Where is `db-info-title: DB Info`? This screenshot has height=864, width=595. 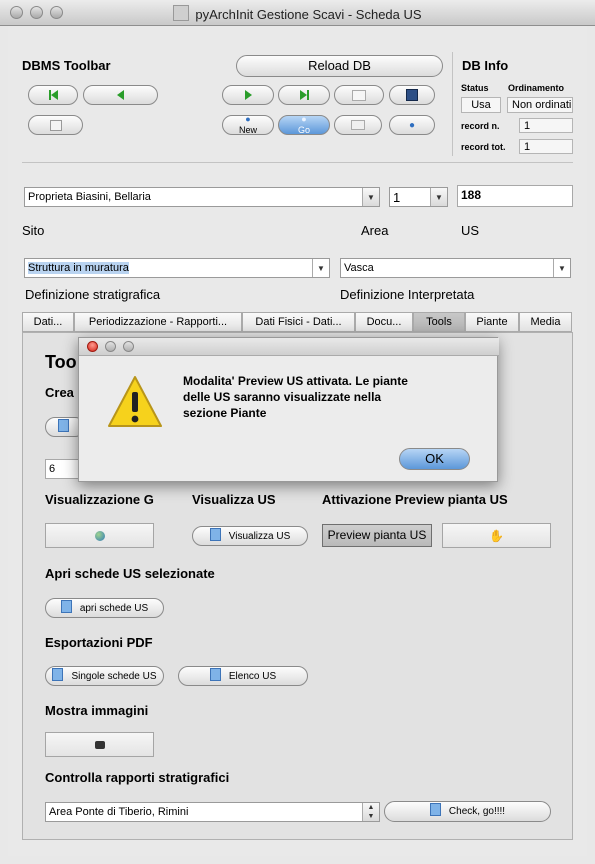
db-info-title: DB Info is located at coordinates (485, 65).